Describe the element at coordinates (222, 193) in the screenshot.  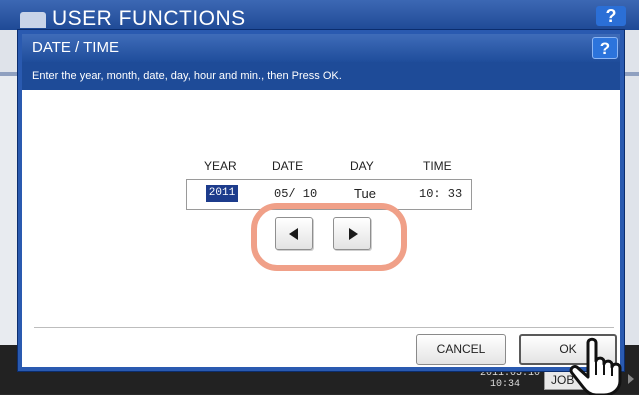
I see `year-field: 2011` at that location.